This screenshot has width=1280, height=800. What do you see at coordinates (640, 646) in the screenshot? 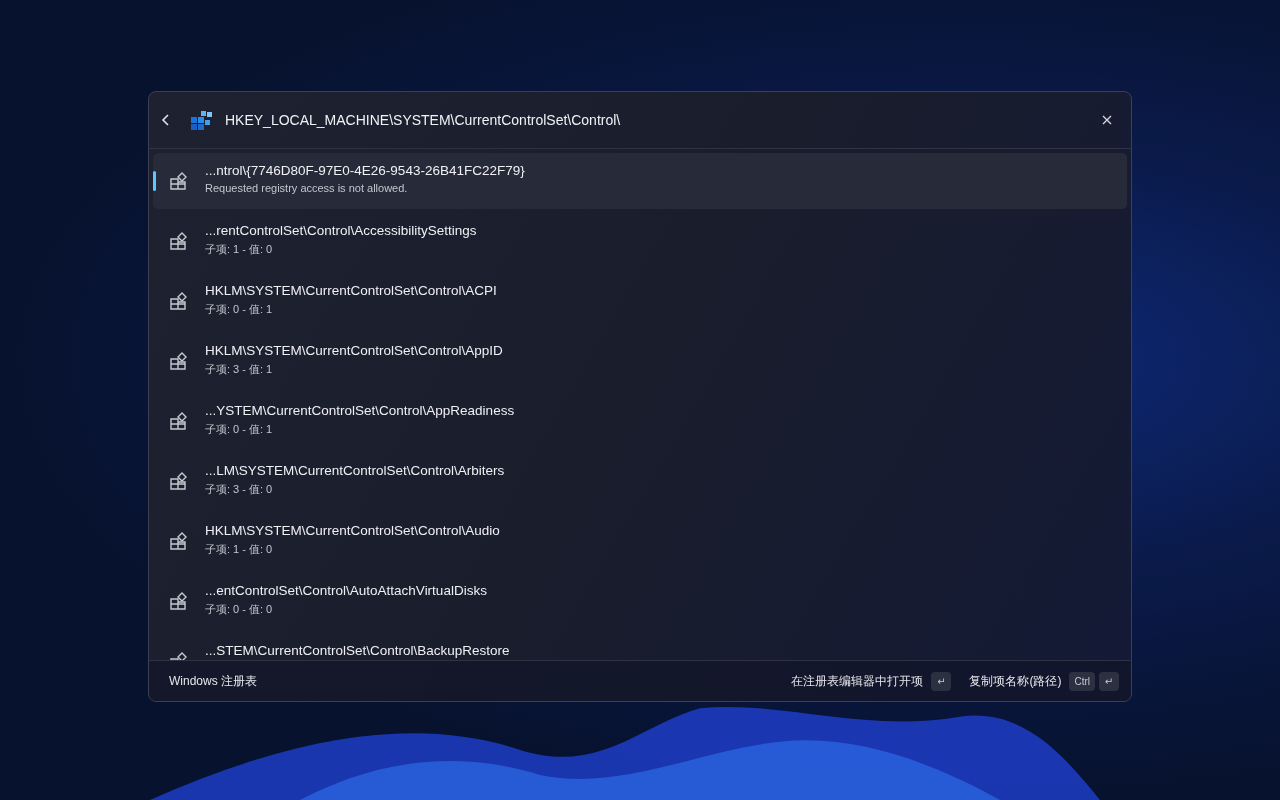
I see `result-item: ...STEM\CurrentControlSet\Control\BackupRestore` at bounding box center [640, 646].